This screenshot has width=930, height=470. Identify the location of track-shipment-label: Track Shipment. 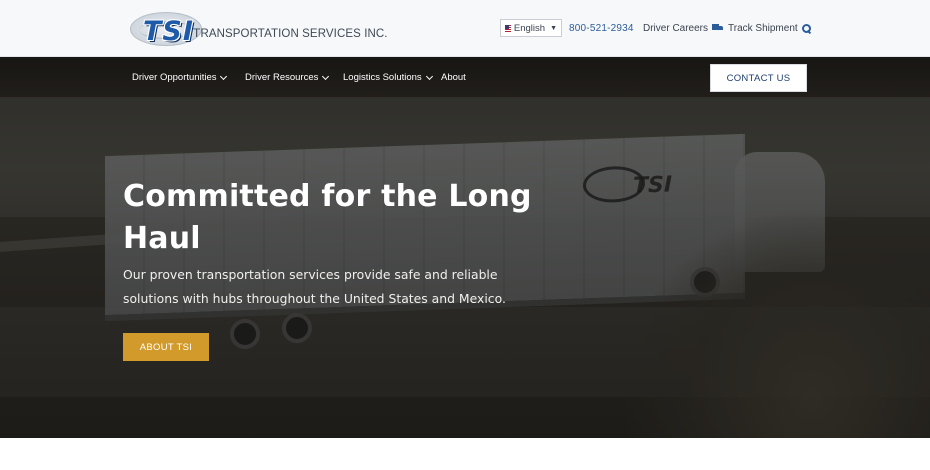
(763, 28).